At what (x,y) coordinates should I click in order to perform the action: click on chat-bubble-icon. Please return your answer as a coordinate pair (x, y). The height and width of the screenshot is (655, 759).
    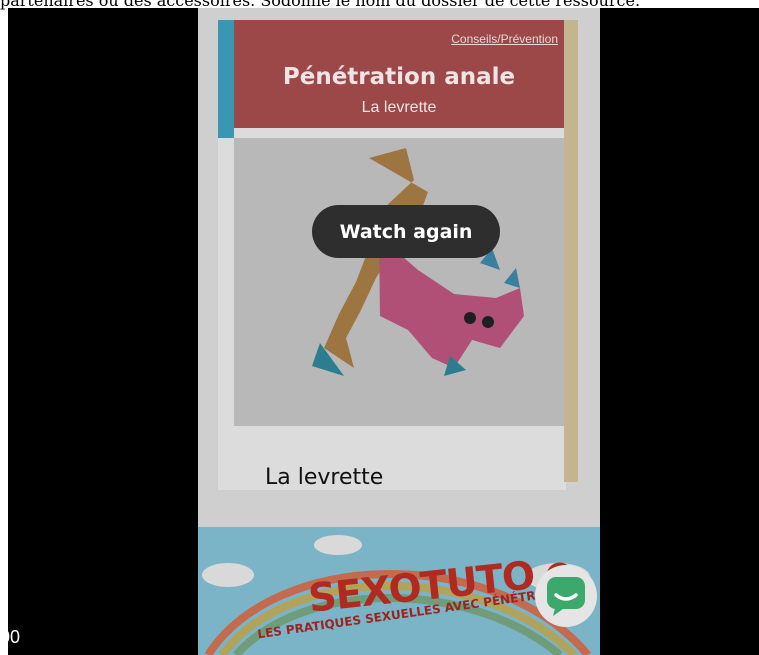
    Looking at the image, I should click on (566, 596).